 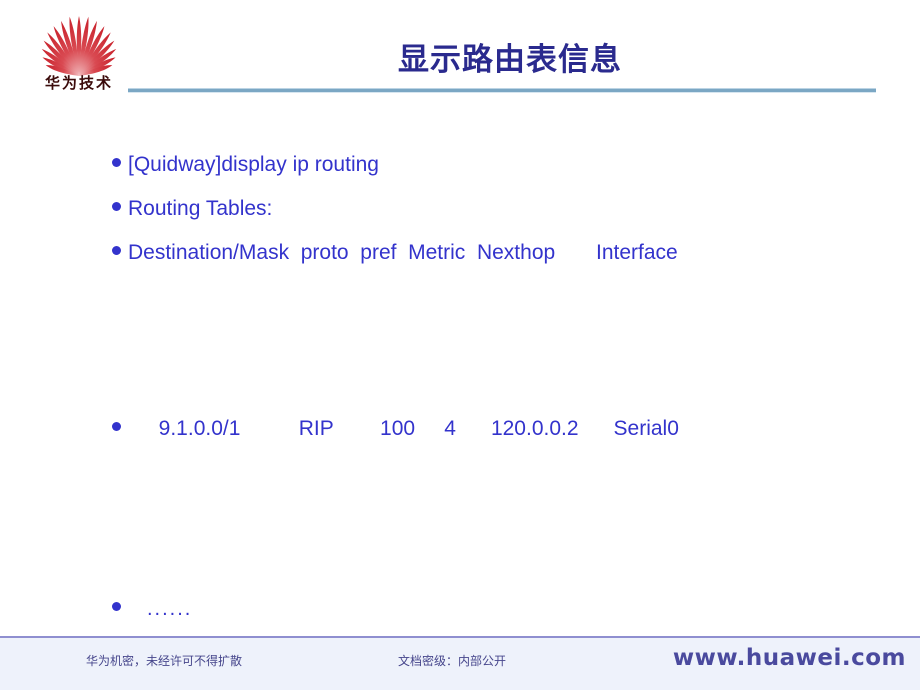 I want to click on bullet-item-route-entry: 9.1.0.0/1 RIP 100 4 120.0.0.2 Serial0, so click(x=395, y=429).